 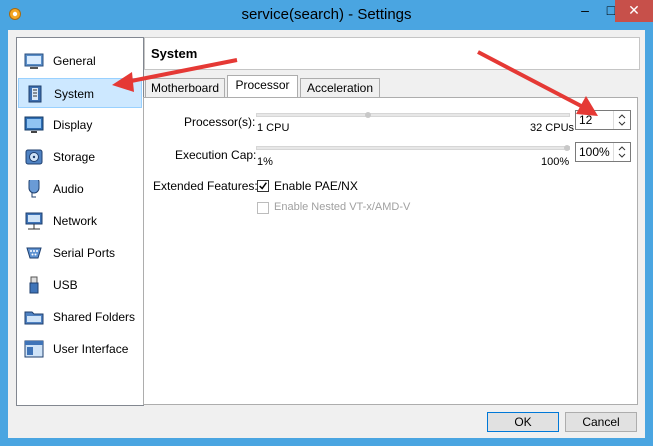 What do you see at coordinates (368, 115) in the screenshot?
I see `processors-slider-thumb` at bounding box center [368, 115].